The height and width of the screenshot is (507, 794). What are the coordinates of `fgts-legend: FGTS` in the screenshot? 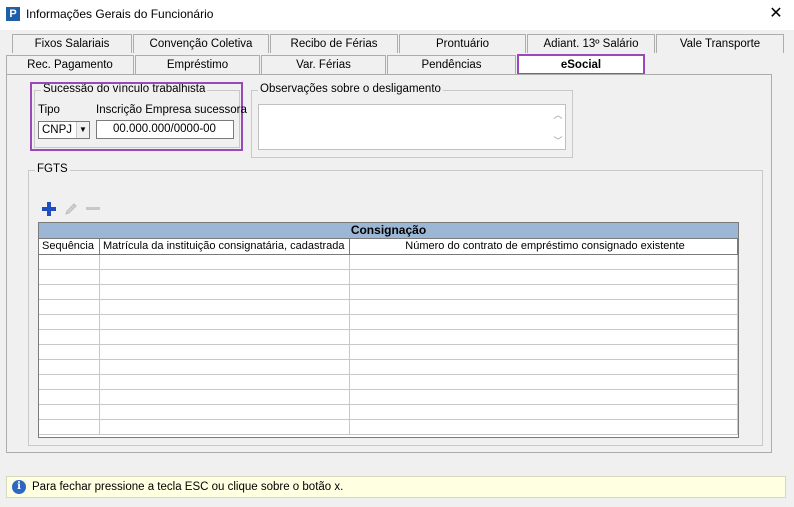 It's located at (52, 169).